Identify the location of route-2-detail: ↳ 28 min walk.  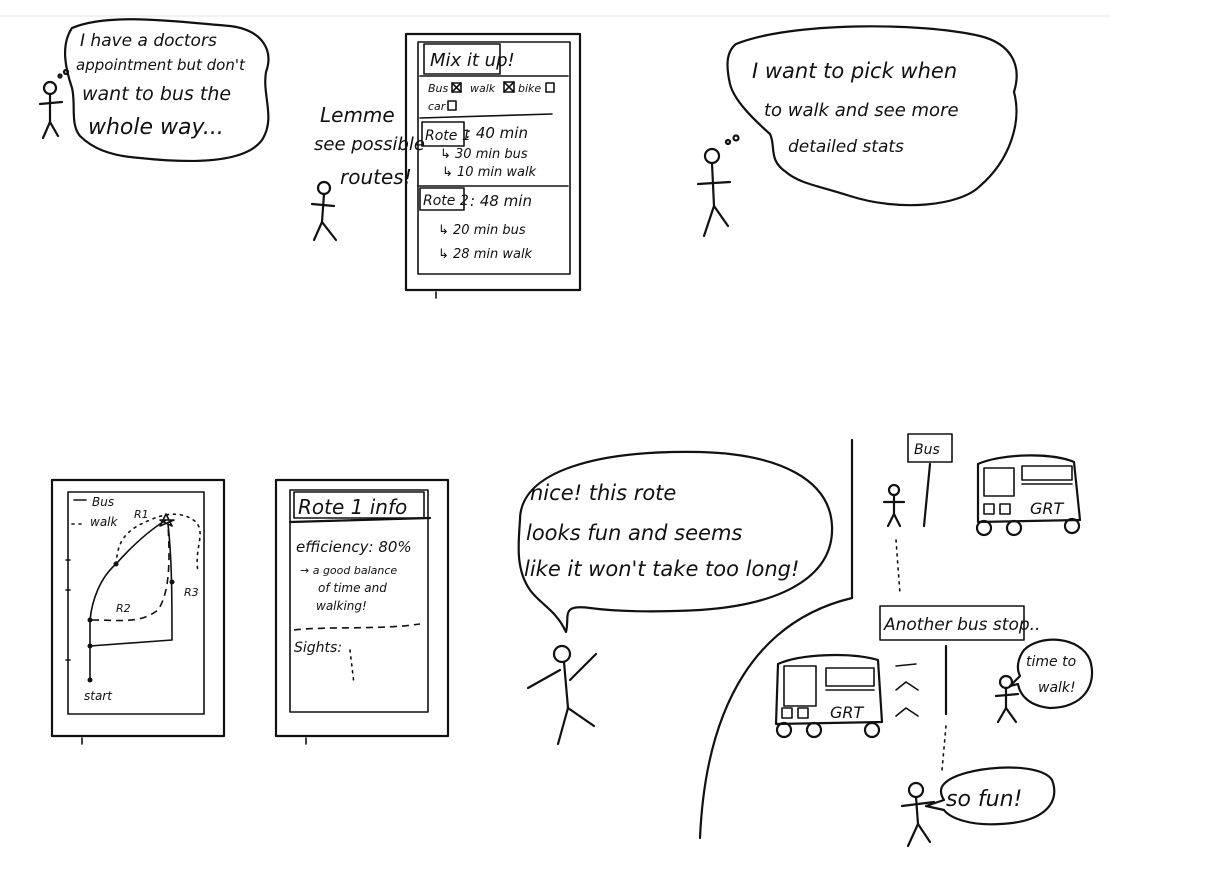
(485, 254).